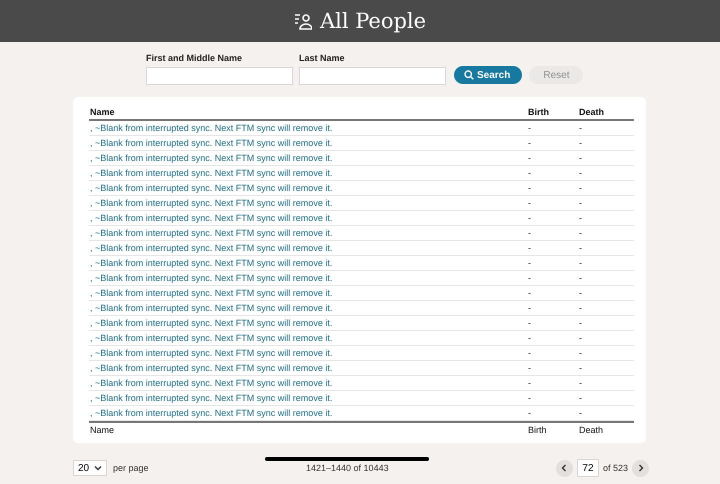 The height and width of the screenshot is (484, 720). What do you see at coordinates (195, 58) in the screenshot?
I see `field-label: First and Middle Name` at bounding box center [195, 58].